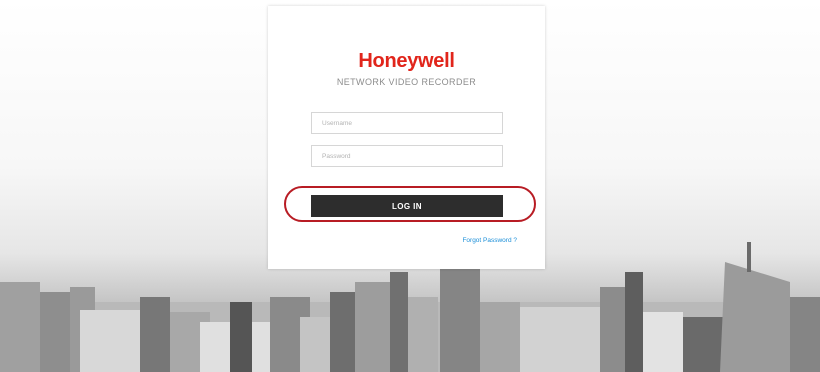 The width and height of the screenshot is (820, 372). Describe the element at coordinates (407, 123) in the screenshot. I see `username-input` at that location.